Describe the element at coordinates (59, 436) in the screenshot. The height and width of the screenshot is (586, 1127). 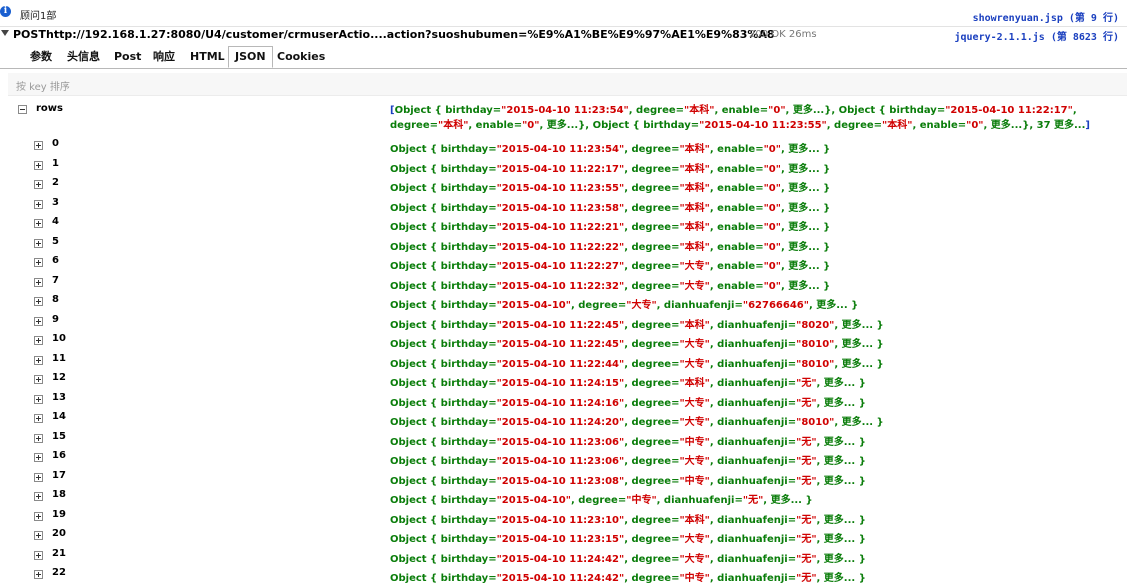
I see `tree-key-index: 15` at that location.